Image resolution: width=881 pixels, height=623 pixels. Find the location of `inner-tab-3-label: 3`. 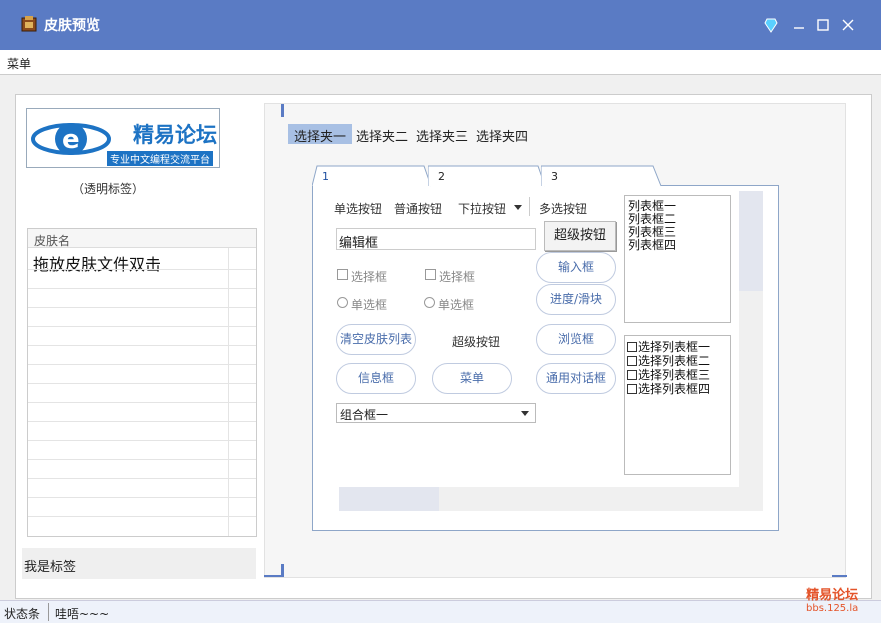

inner-tab-3-label: 3 is located at coordinates (554, 176).